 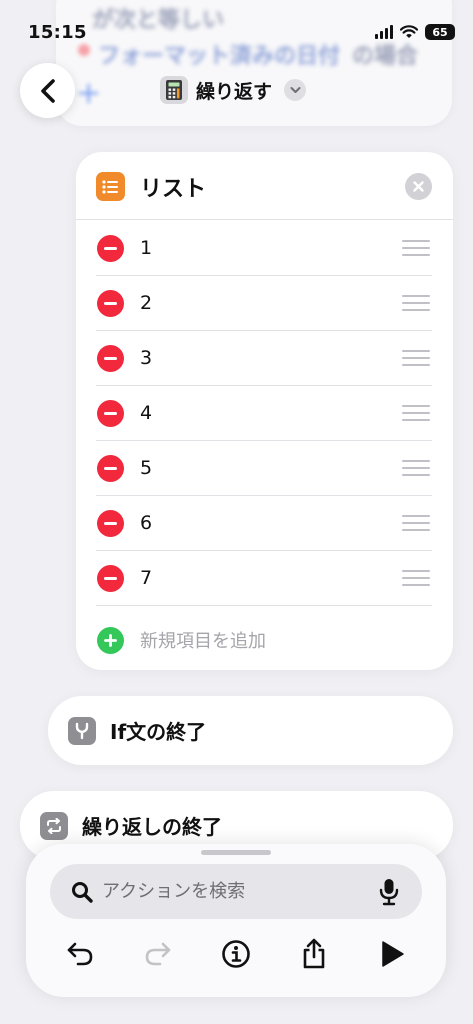 I want to click on run-button, so click(x=392, y=954).